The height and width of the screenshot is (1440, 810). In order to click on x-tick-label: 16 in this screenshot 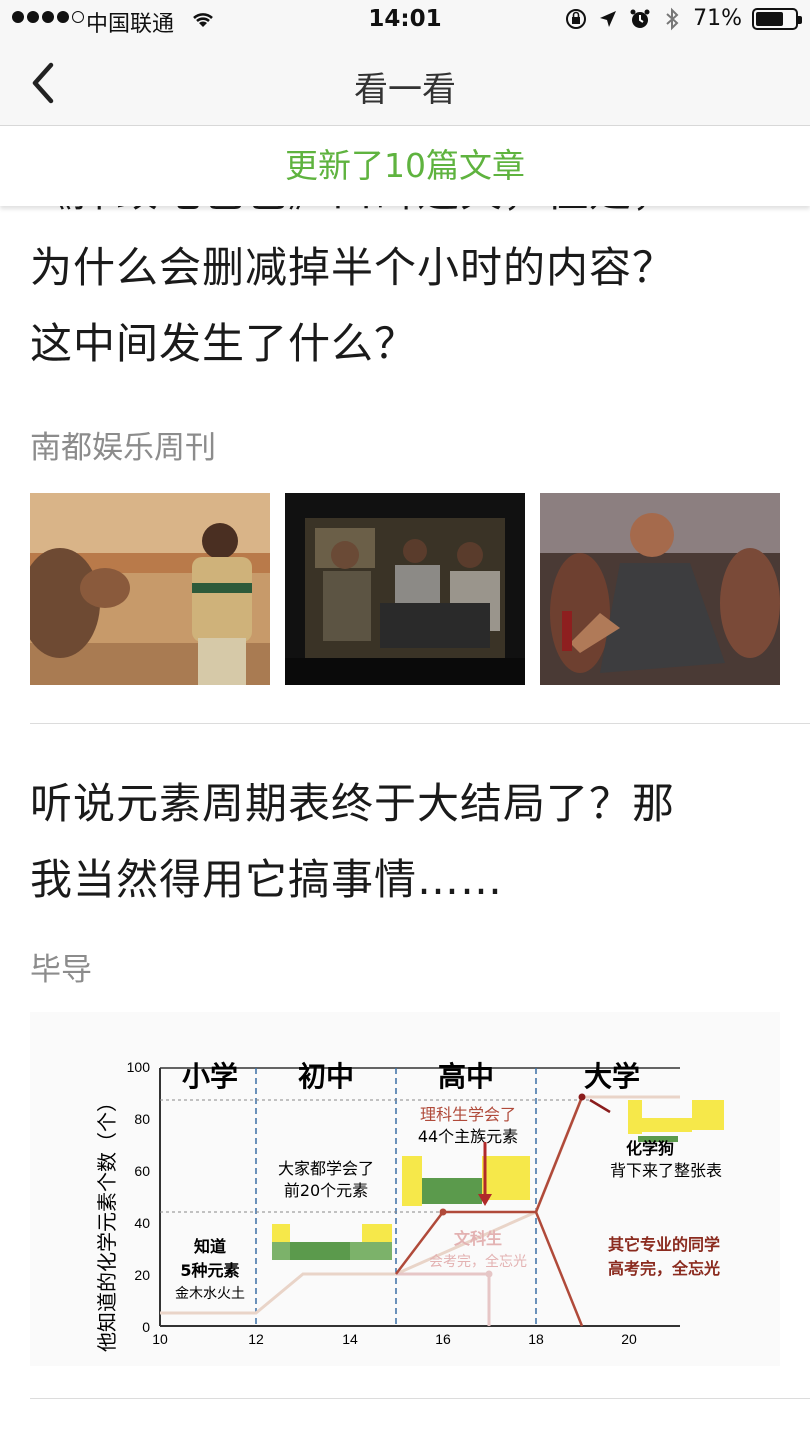, I will do `click(443, 1339)`.